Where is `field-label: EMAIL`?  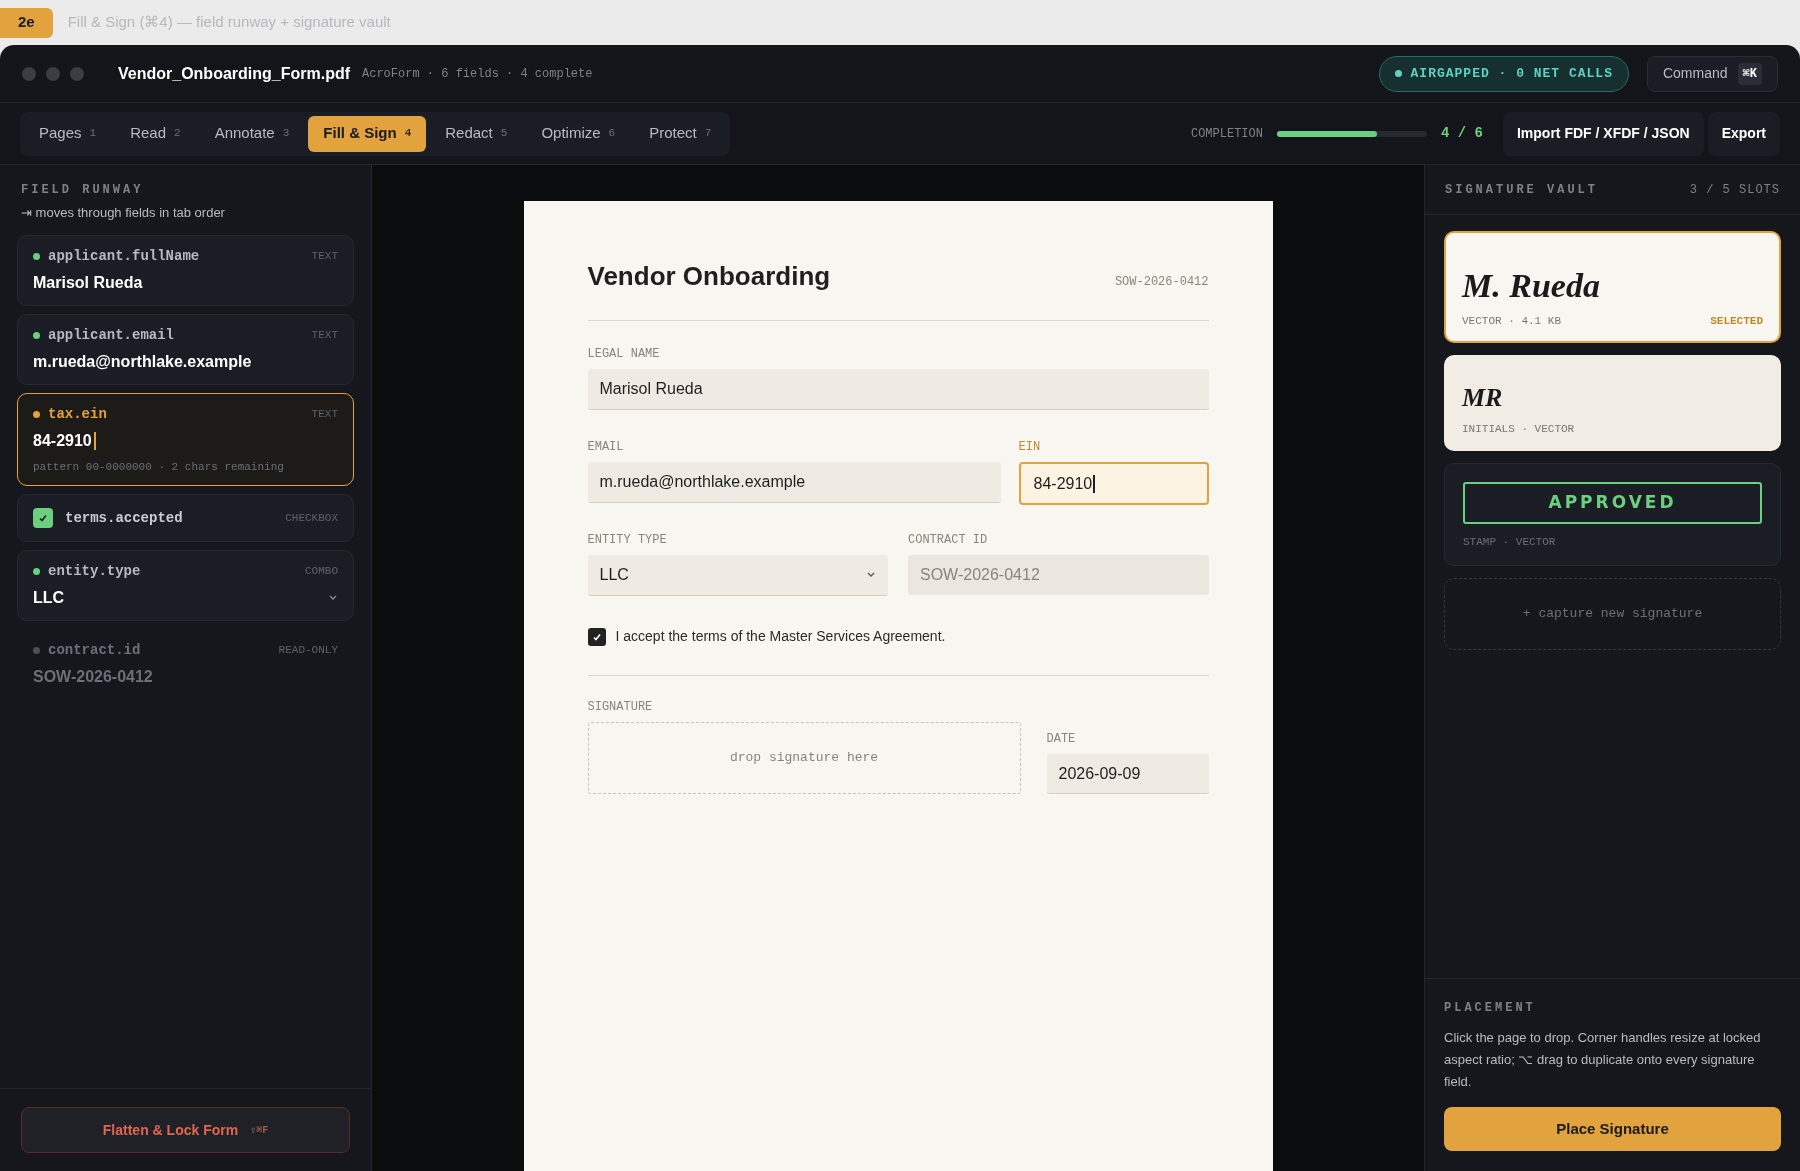
field-label: EMAIL is located at coordinates (606, 447).